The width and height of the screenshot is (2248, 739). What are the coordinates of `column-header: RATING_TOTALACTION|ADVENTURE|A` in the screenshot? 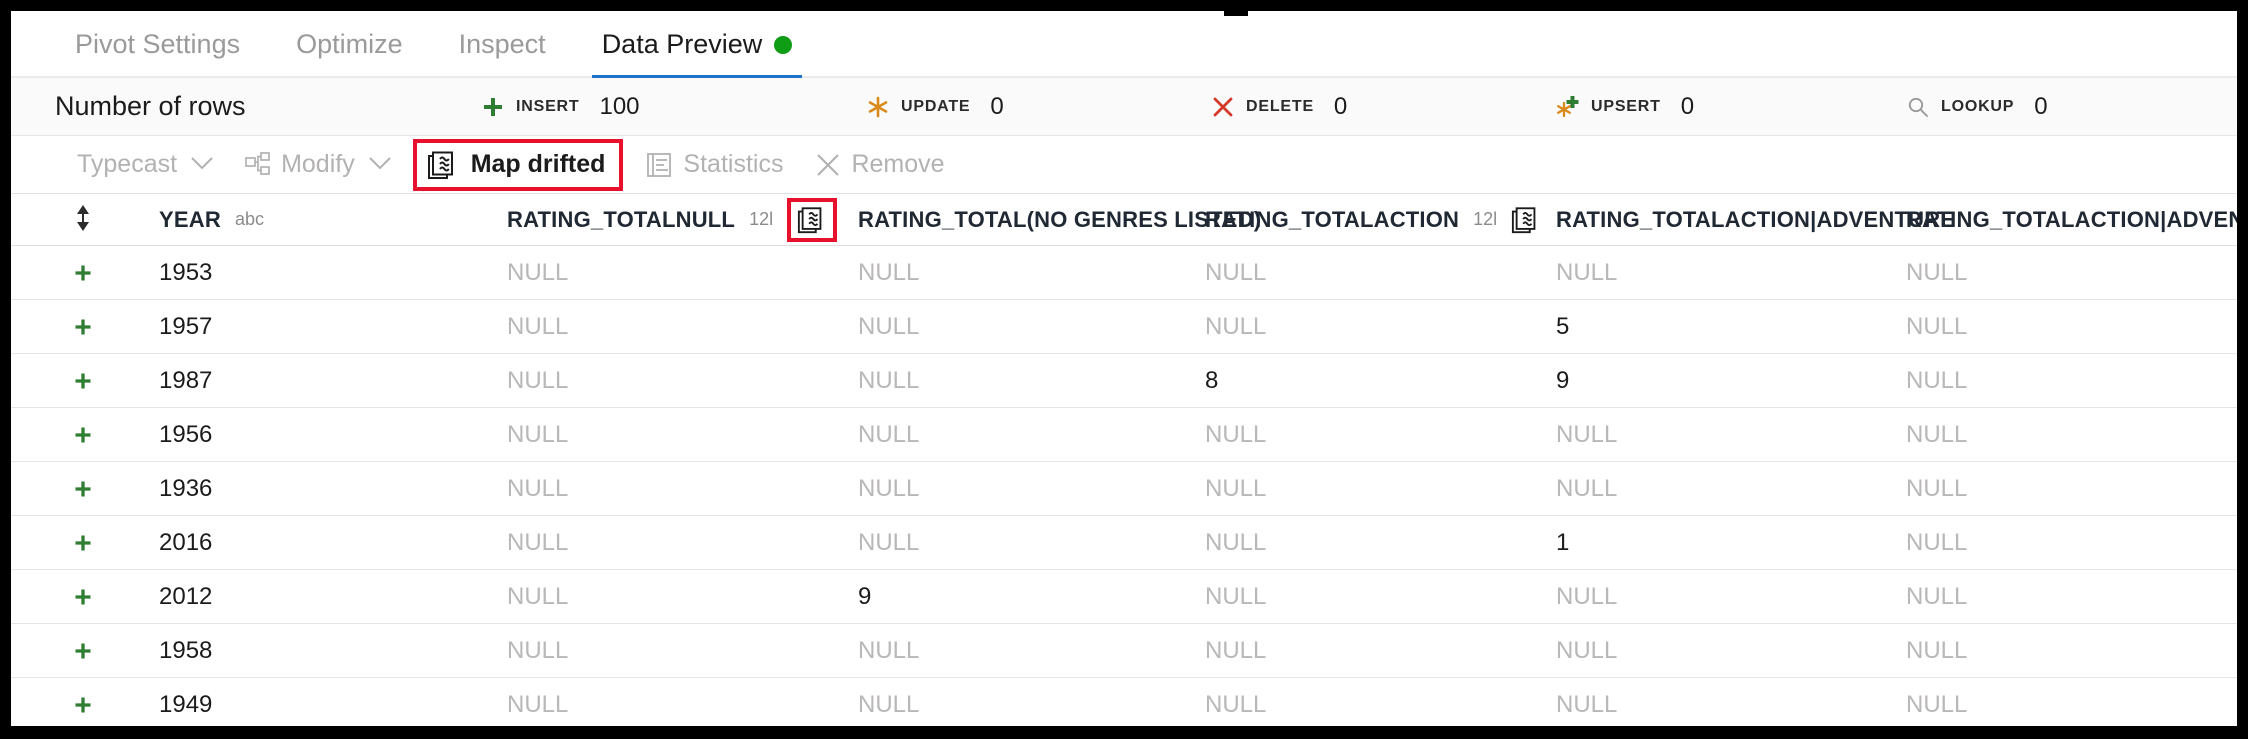 It's located at (2071, 219).